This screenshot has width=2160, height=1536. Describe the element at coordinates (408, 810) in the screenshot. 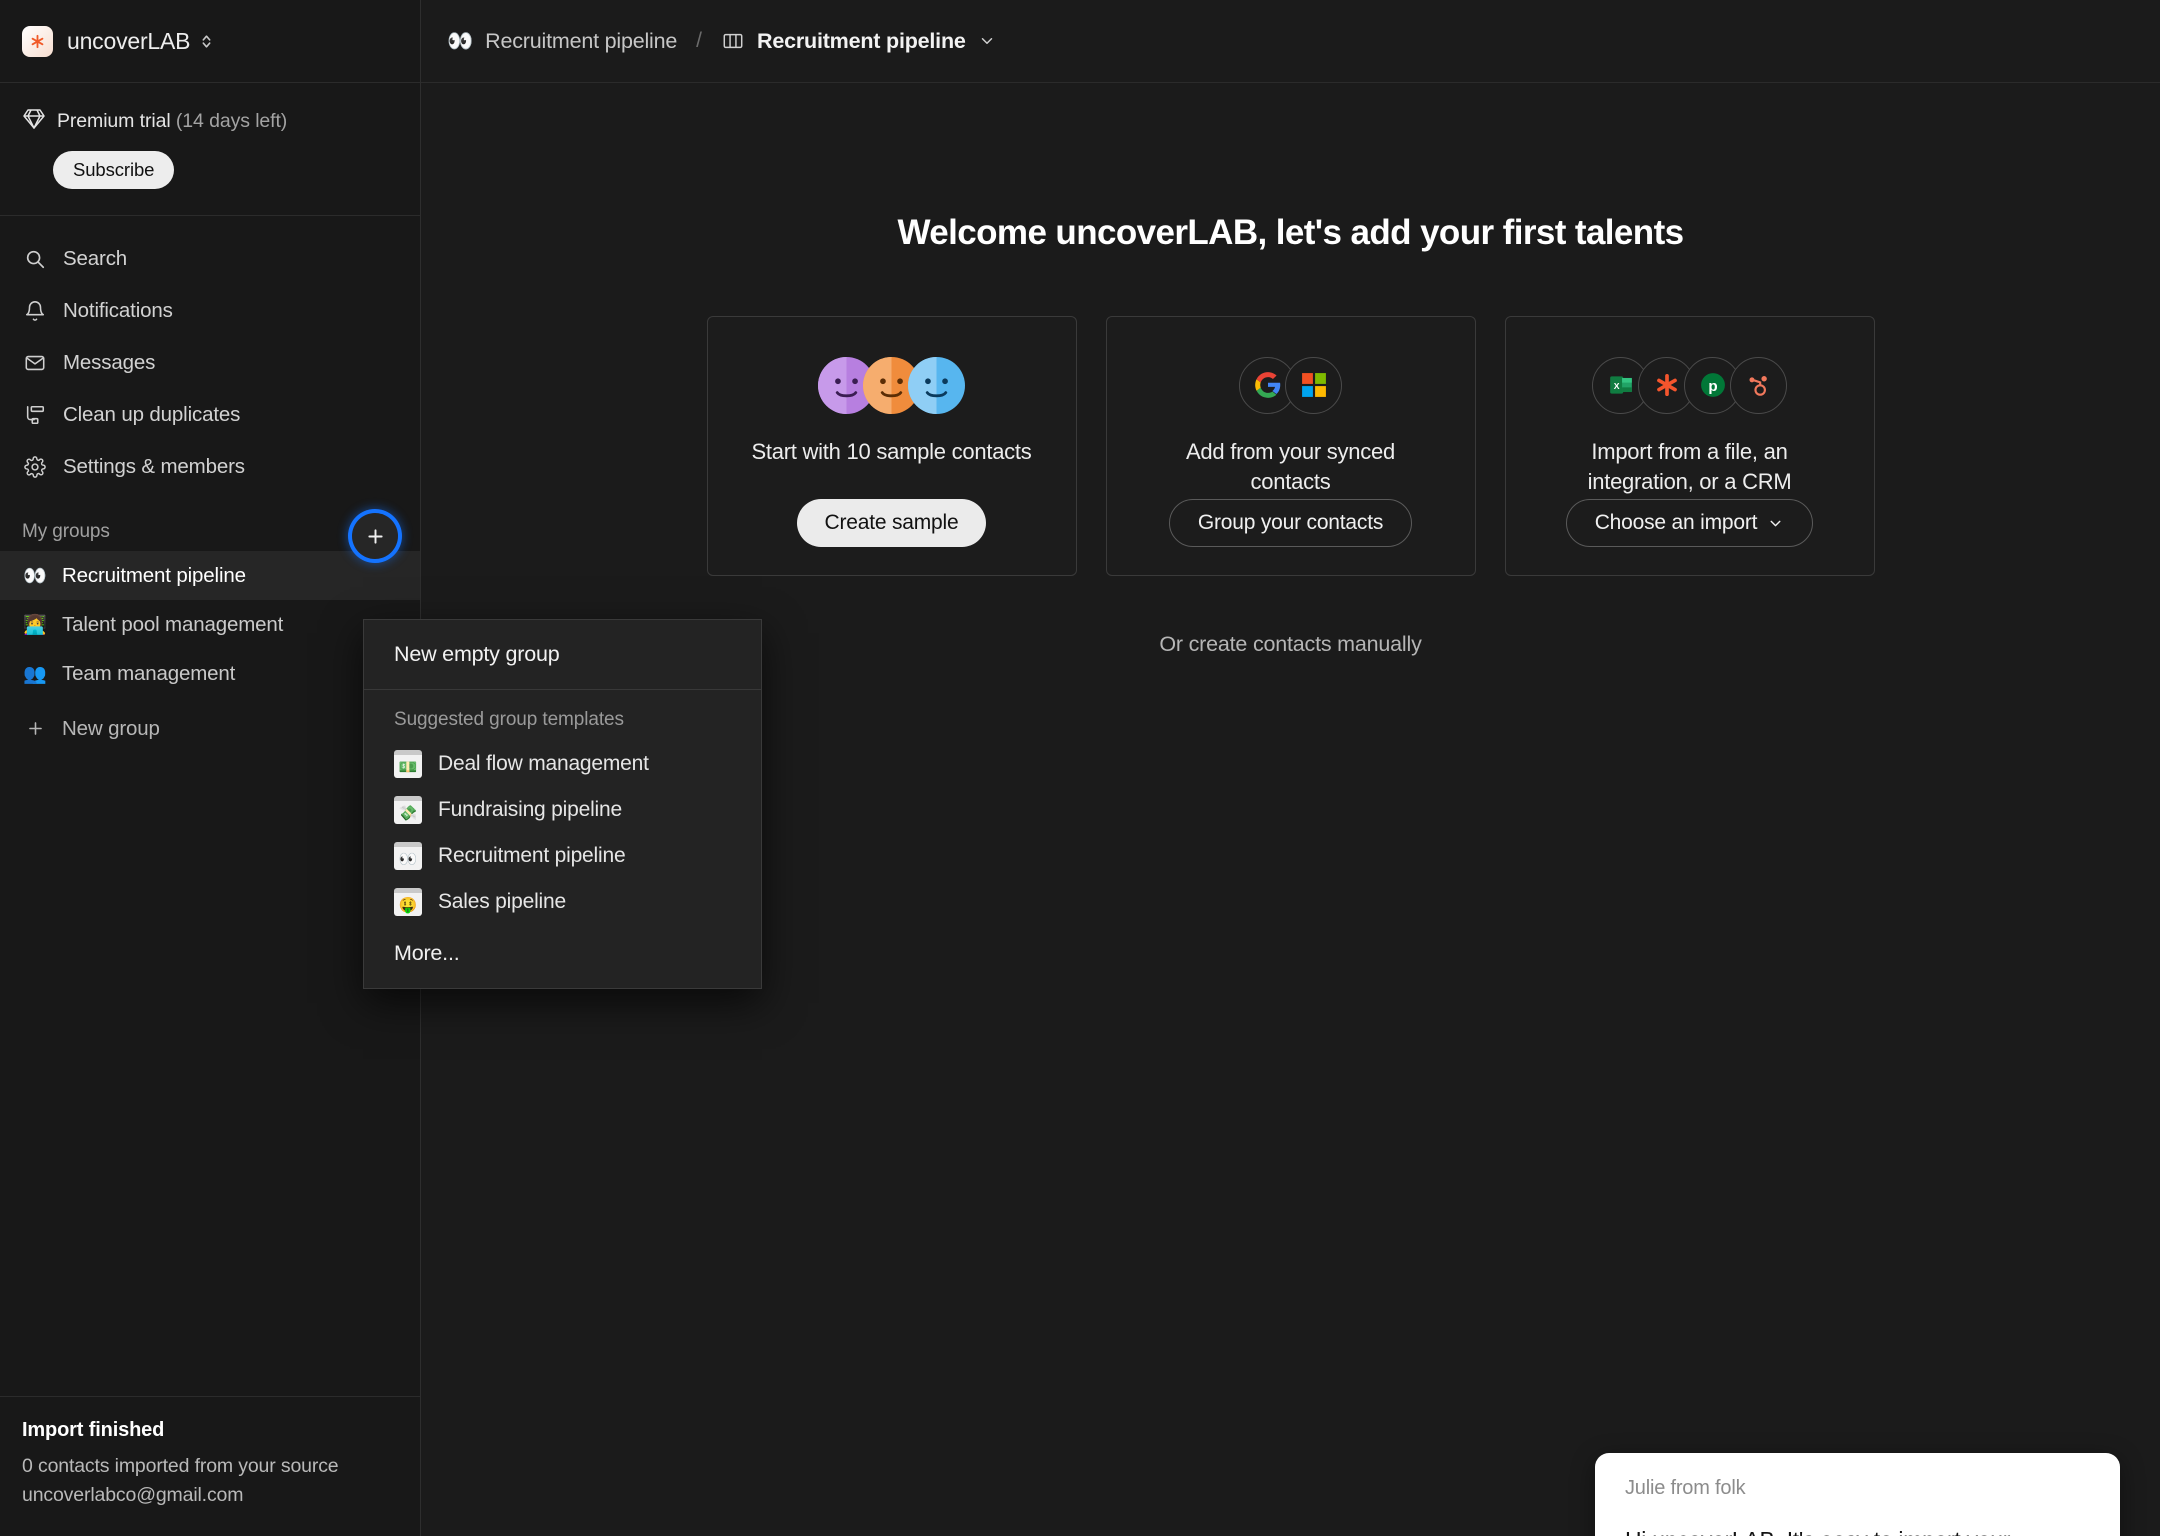

I see `money-wings-folder-icon: 💸` at that location.